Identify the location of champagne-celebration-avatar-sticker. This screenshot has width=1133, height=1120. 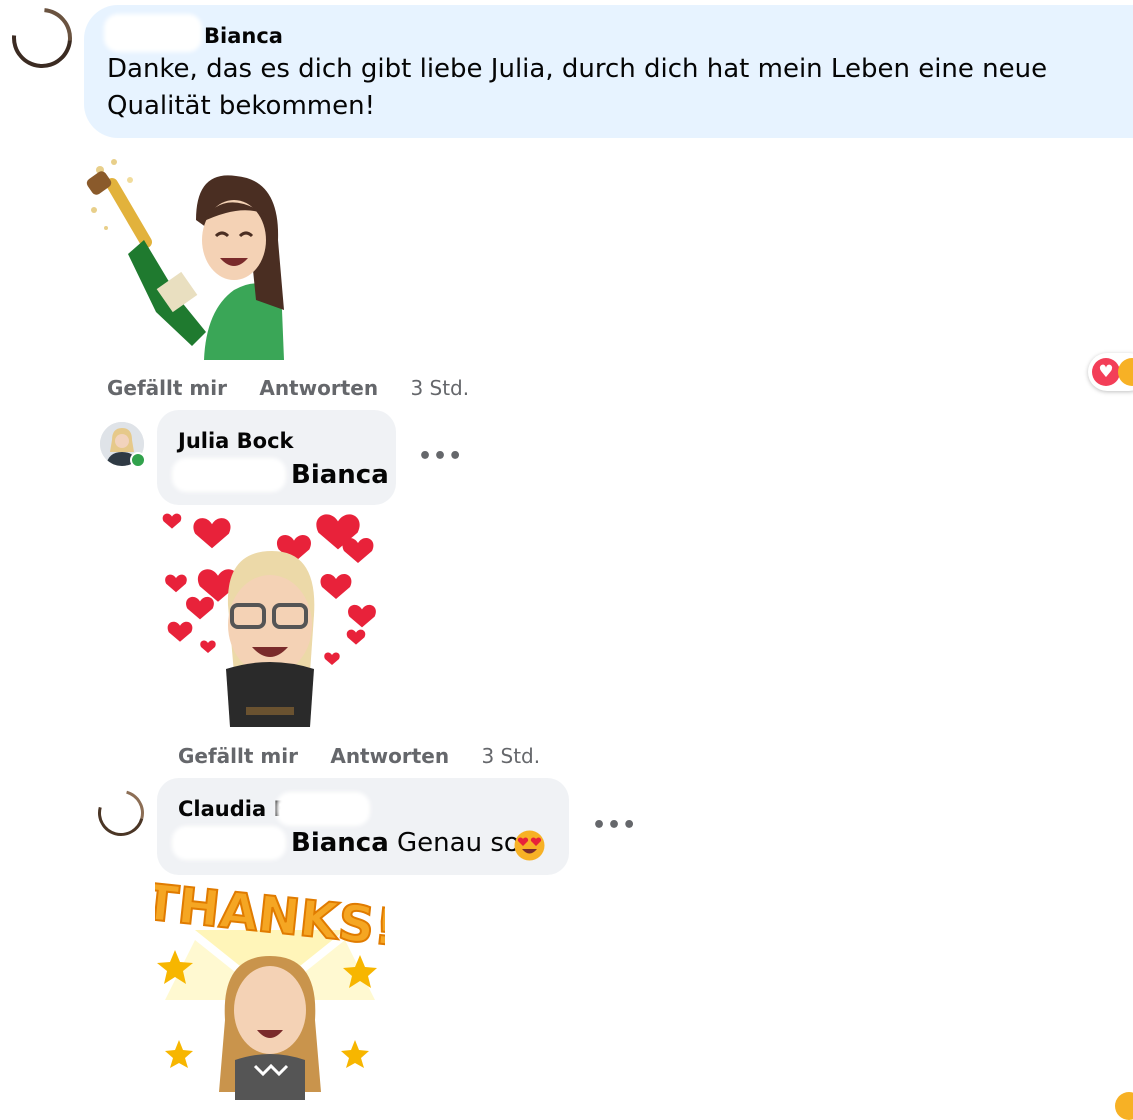
(189, 255).